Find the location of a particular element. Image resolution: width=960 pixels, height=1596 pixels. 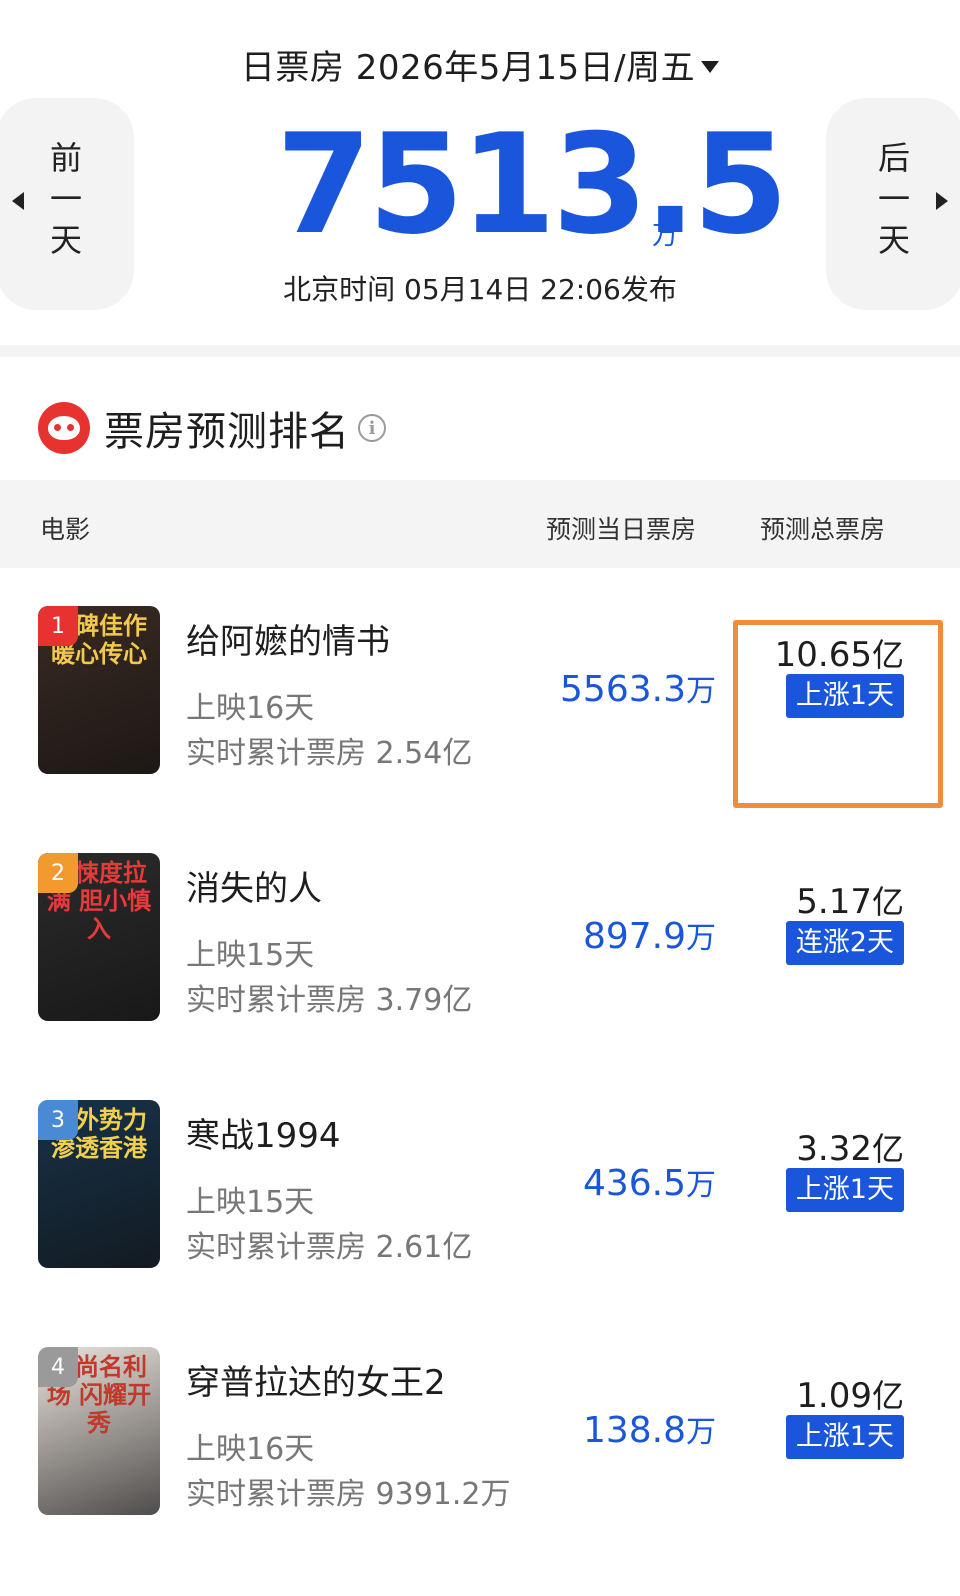

predicted-total-box-office: 5.17亿 is located at coordinates (850, 900).